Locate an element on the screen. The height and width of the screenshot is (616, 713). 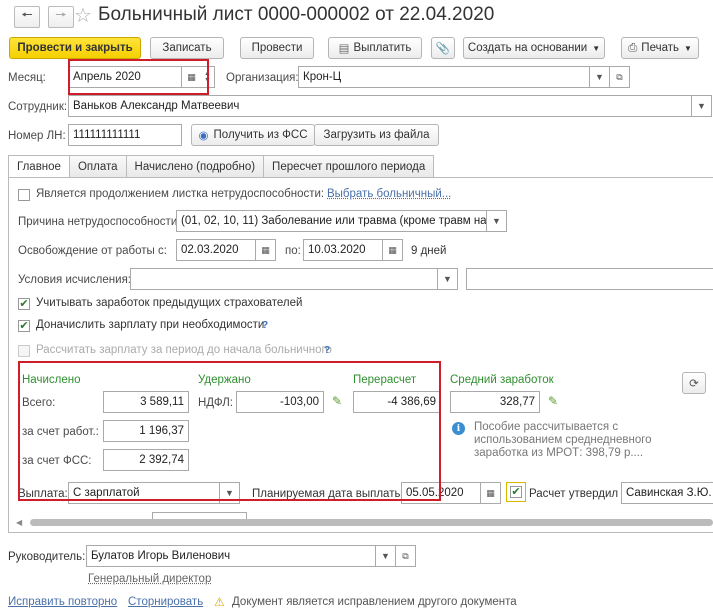
get-from-fss-button: ◉ Получить из ФСС is located at coordinates (253, 135).